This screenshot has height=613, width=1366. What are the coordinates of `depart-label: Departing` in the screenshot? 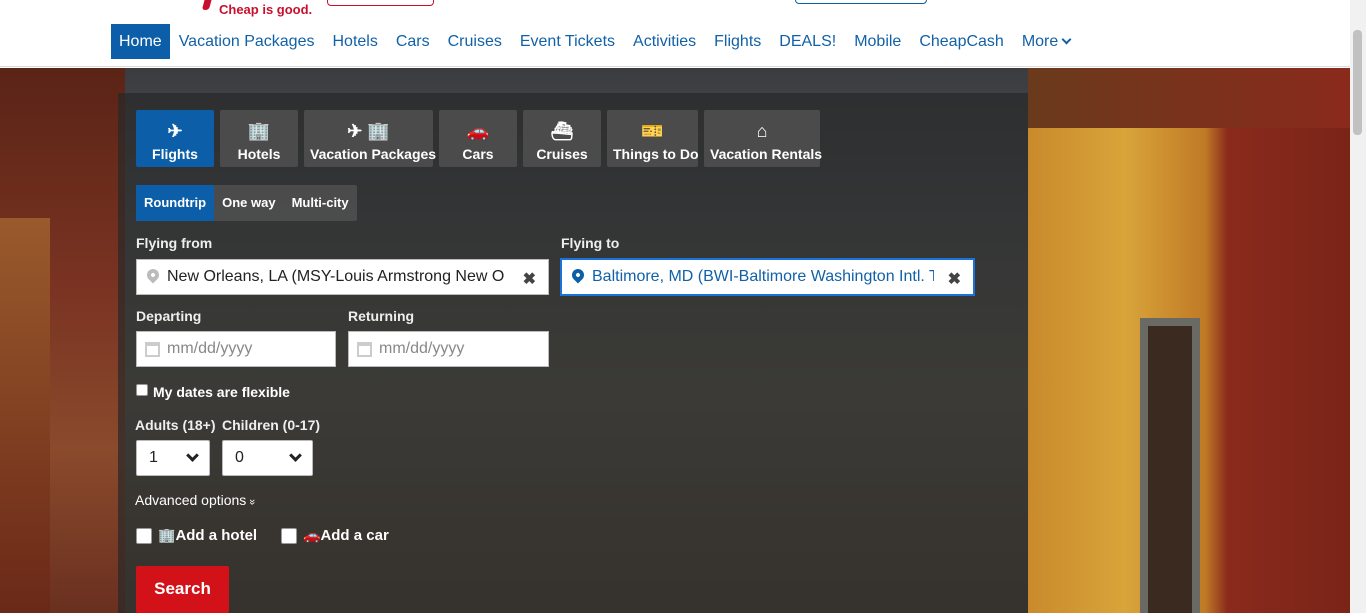 It's located at (169, 316).